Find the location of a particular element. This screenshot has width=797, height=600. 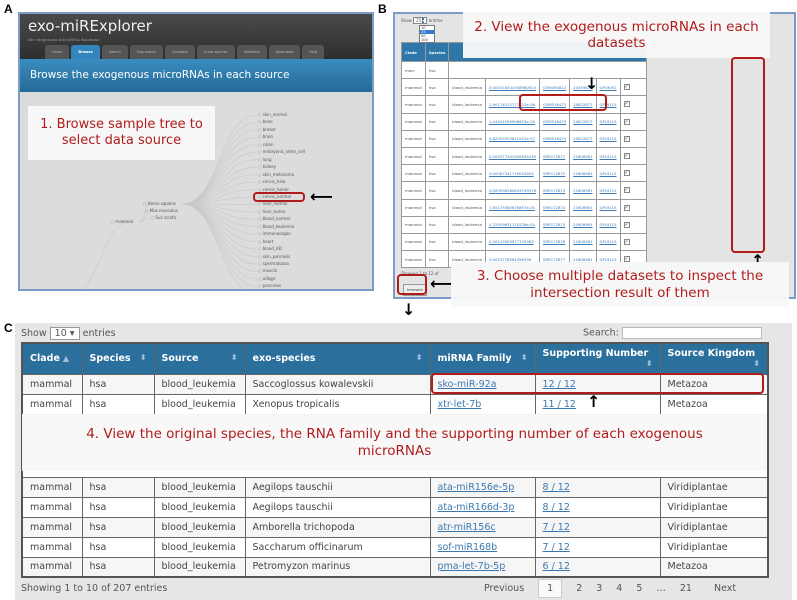

nav-tab-download: Download is located at coordinates (284, 52).